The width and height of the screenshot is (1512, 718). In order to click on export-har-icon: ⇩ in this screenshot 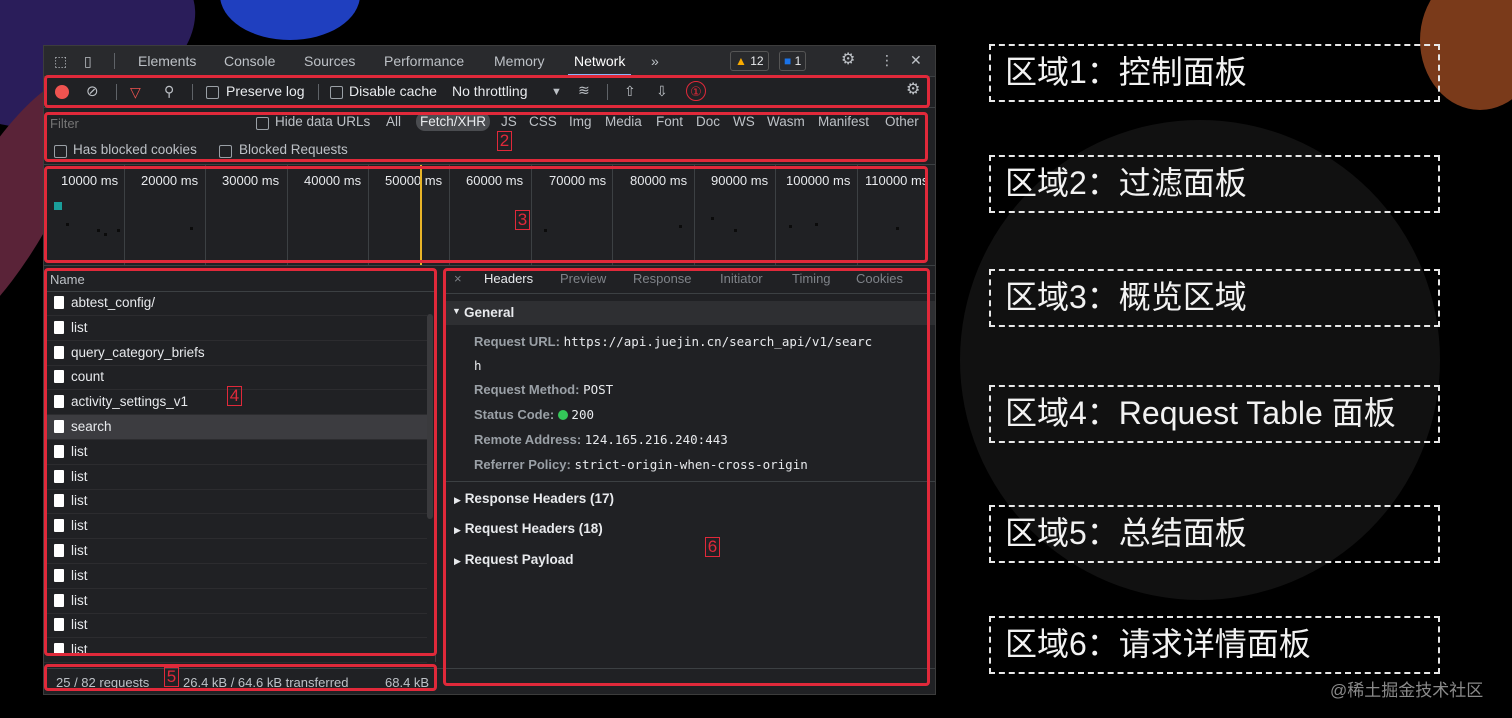, I will do `click(662, 91)`.